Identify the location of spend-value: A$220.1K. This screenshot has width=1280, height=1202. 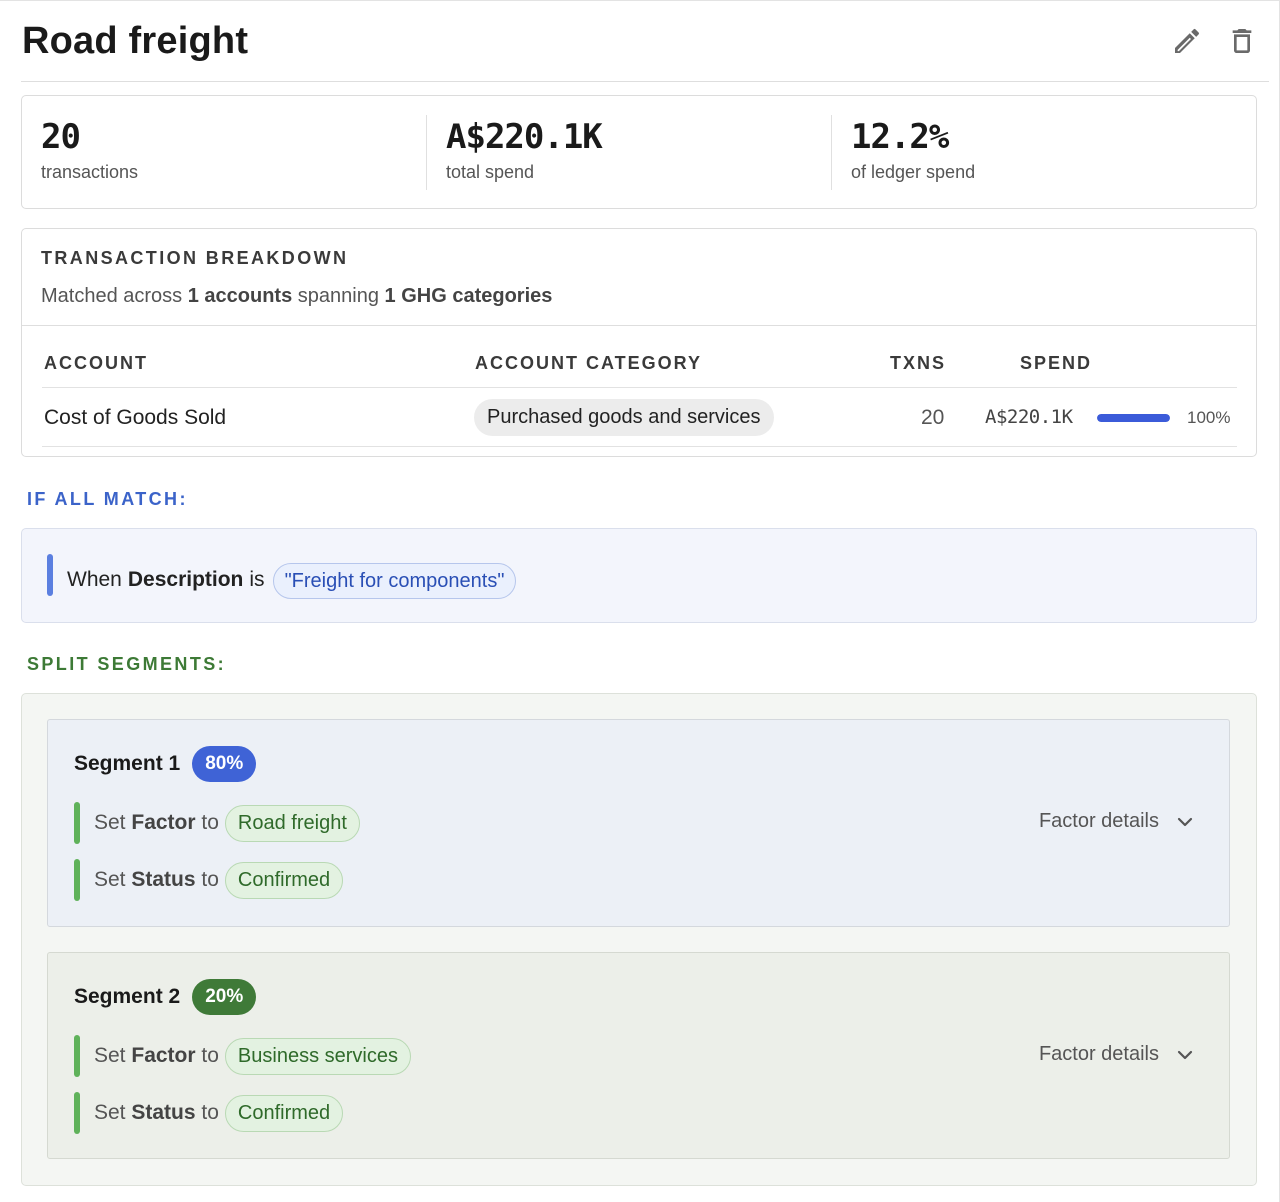
(1029, 417).